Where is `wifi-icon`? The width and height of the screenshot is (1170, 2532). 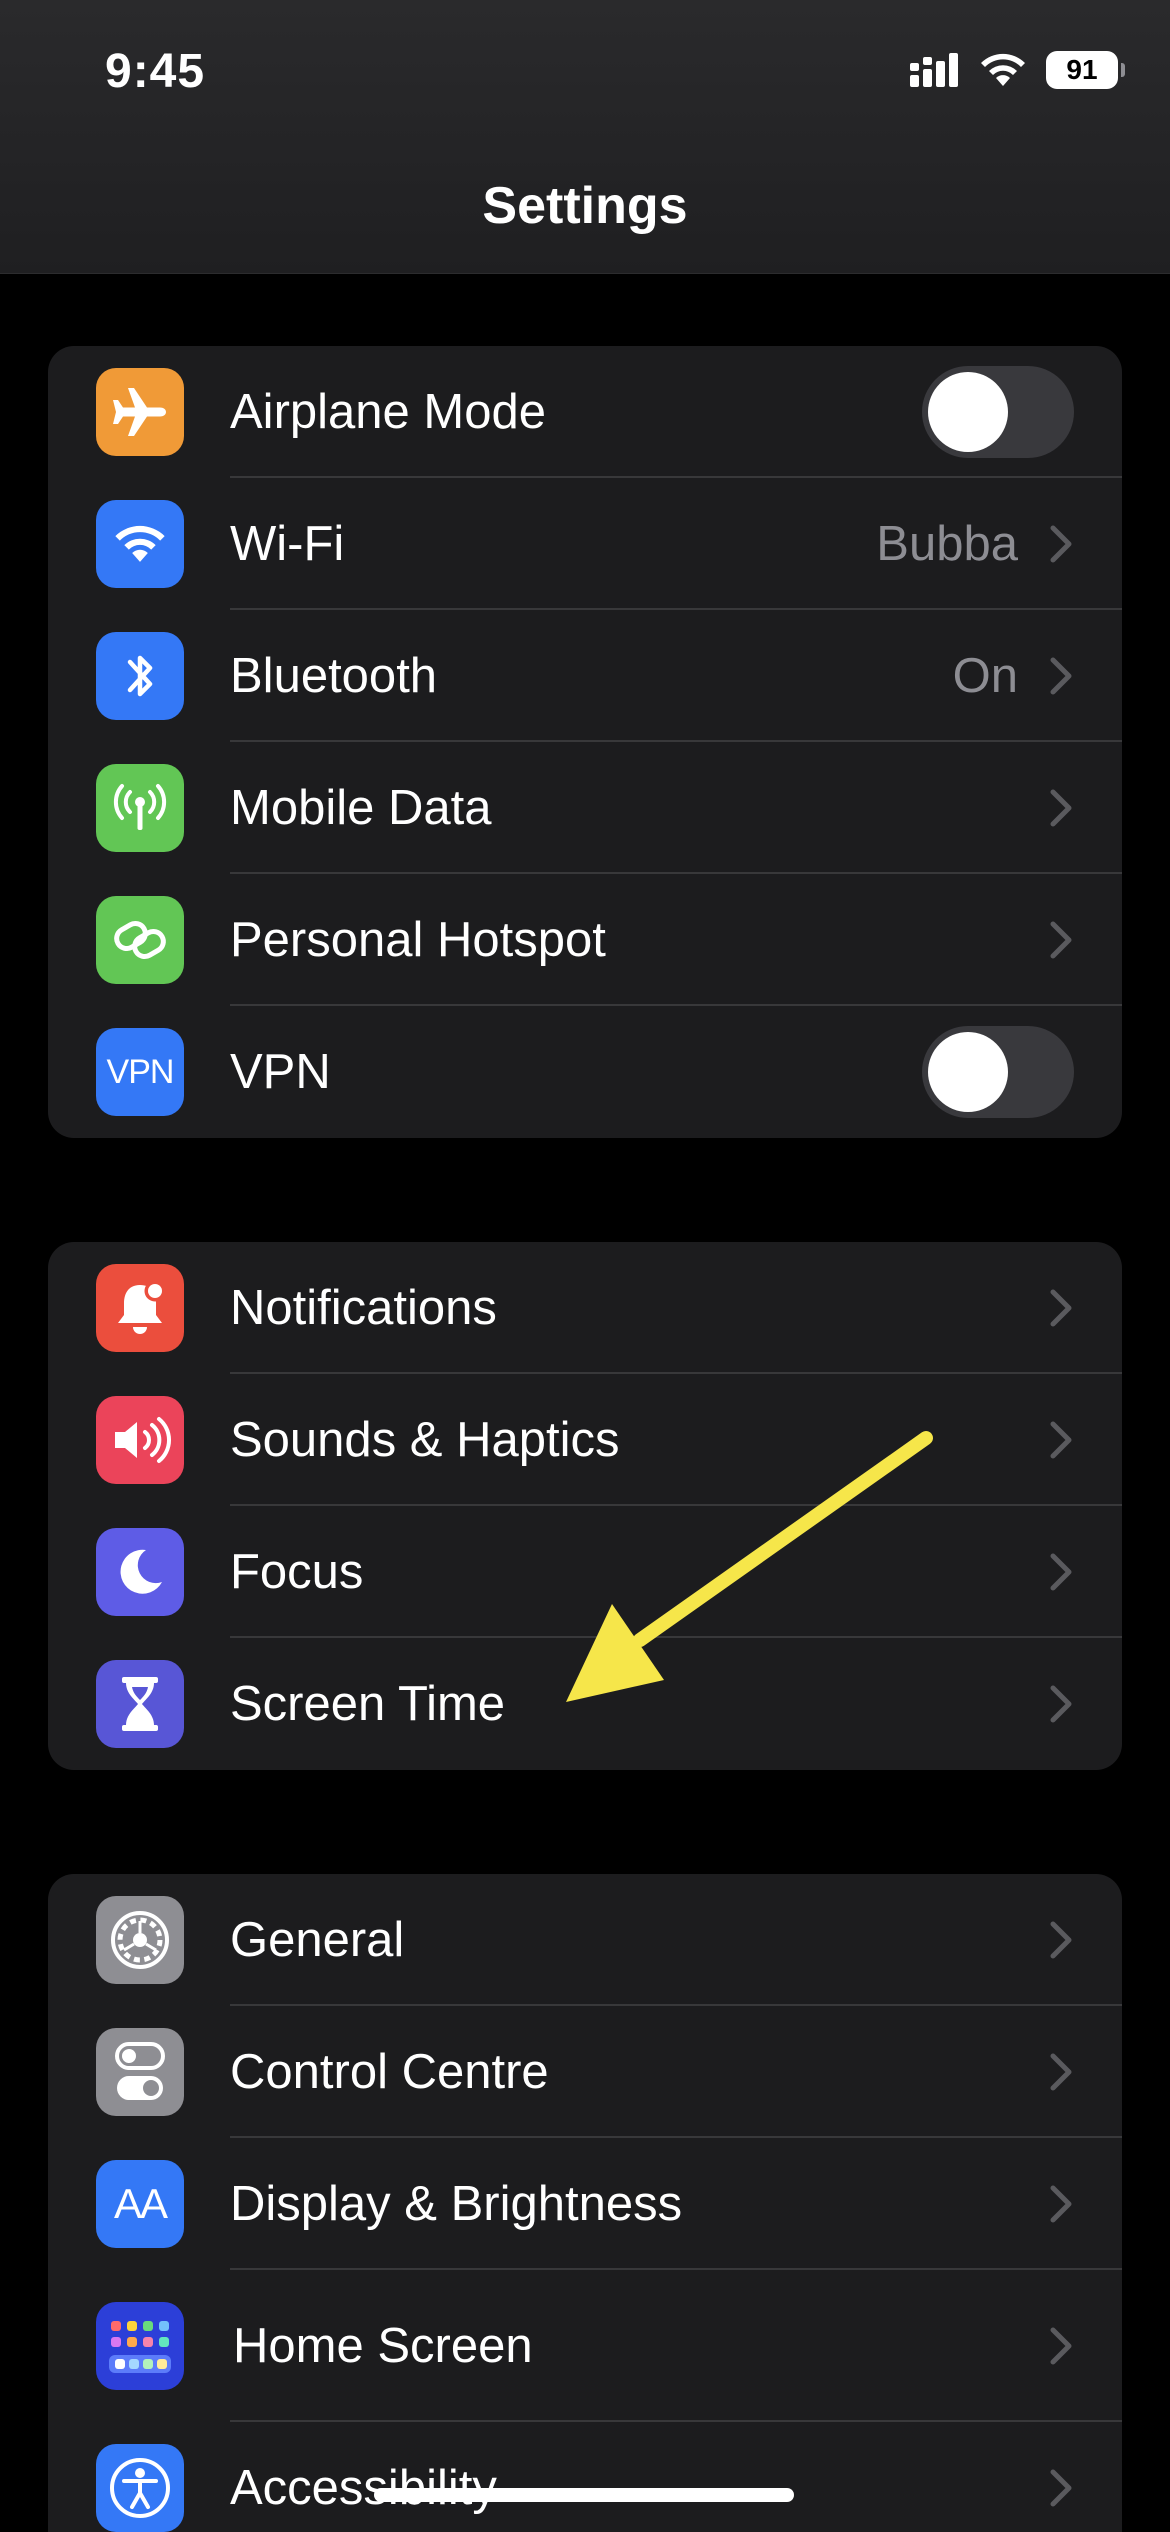 wifi-icon is located at coordinates (140, 544).